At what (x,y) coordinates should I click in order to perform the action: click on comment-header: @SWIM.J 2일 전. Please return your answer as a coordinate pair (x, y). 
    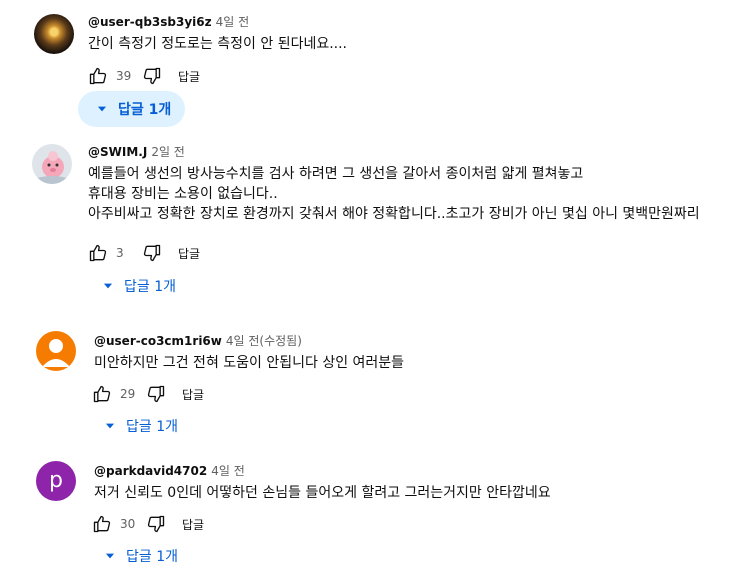
    Looking at the image, I should click on (136, 152).